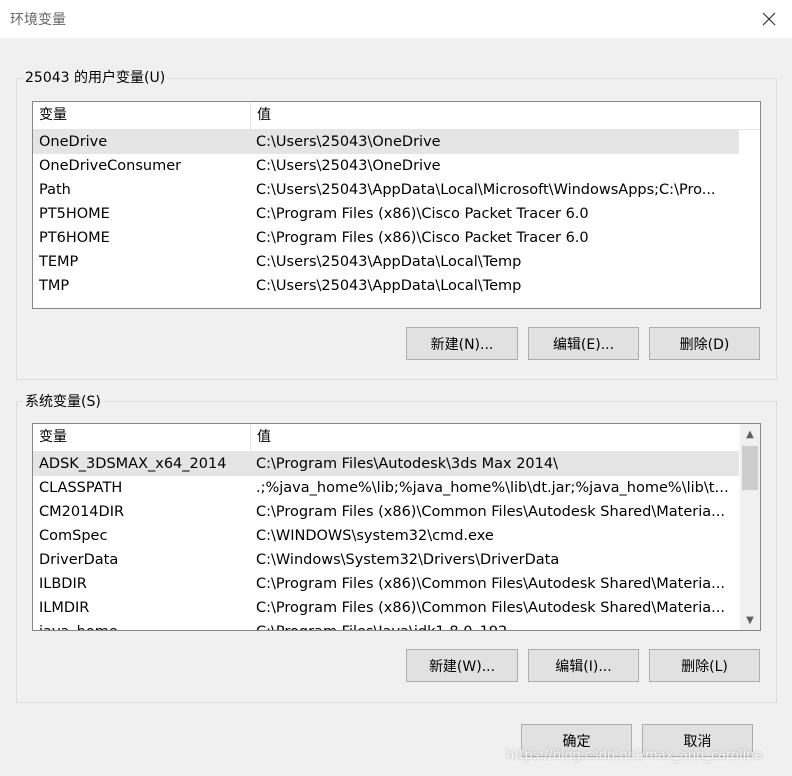 Image resolution: width=792 pixels, height=776 pixels. What do you see at coordinates (375, 536) in the screenshot?
I see `variable-value: C:\WINDOWS\system32\cmd.exe` at bounding box center [375, 536].